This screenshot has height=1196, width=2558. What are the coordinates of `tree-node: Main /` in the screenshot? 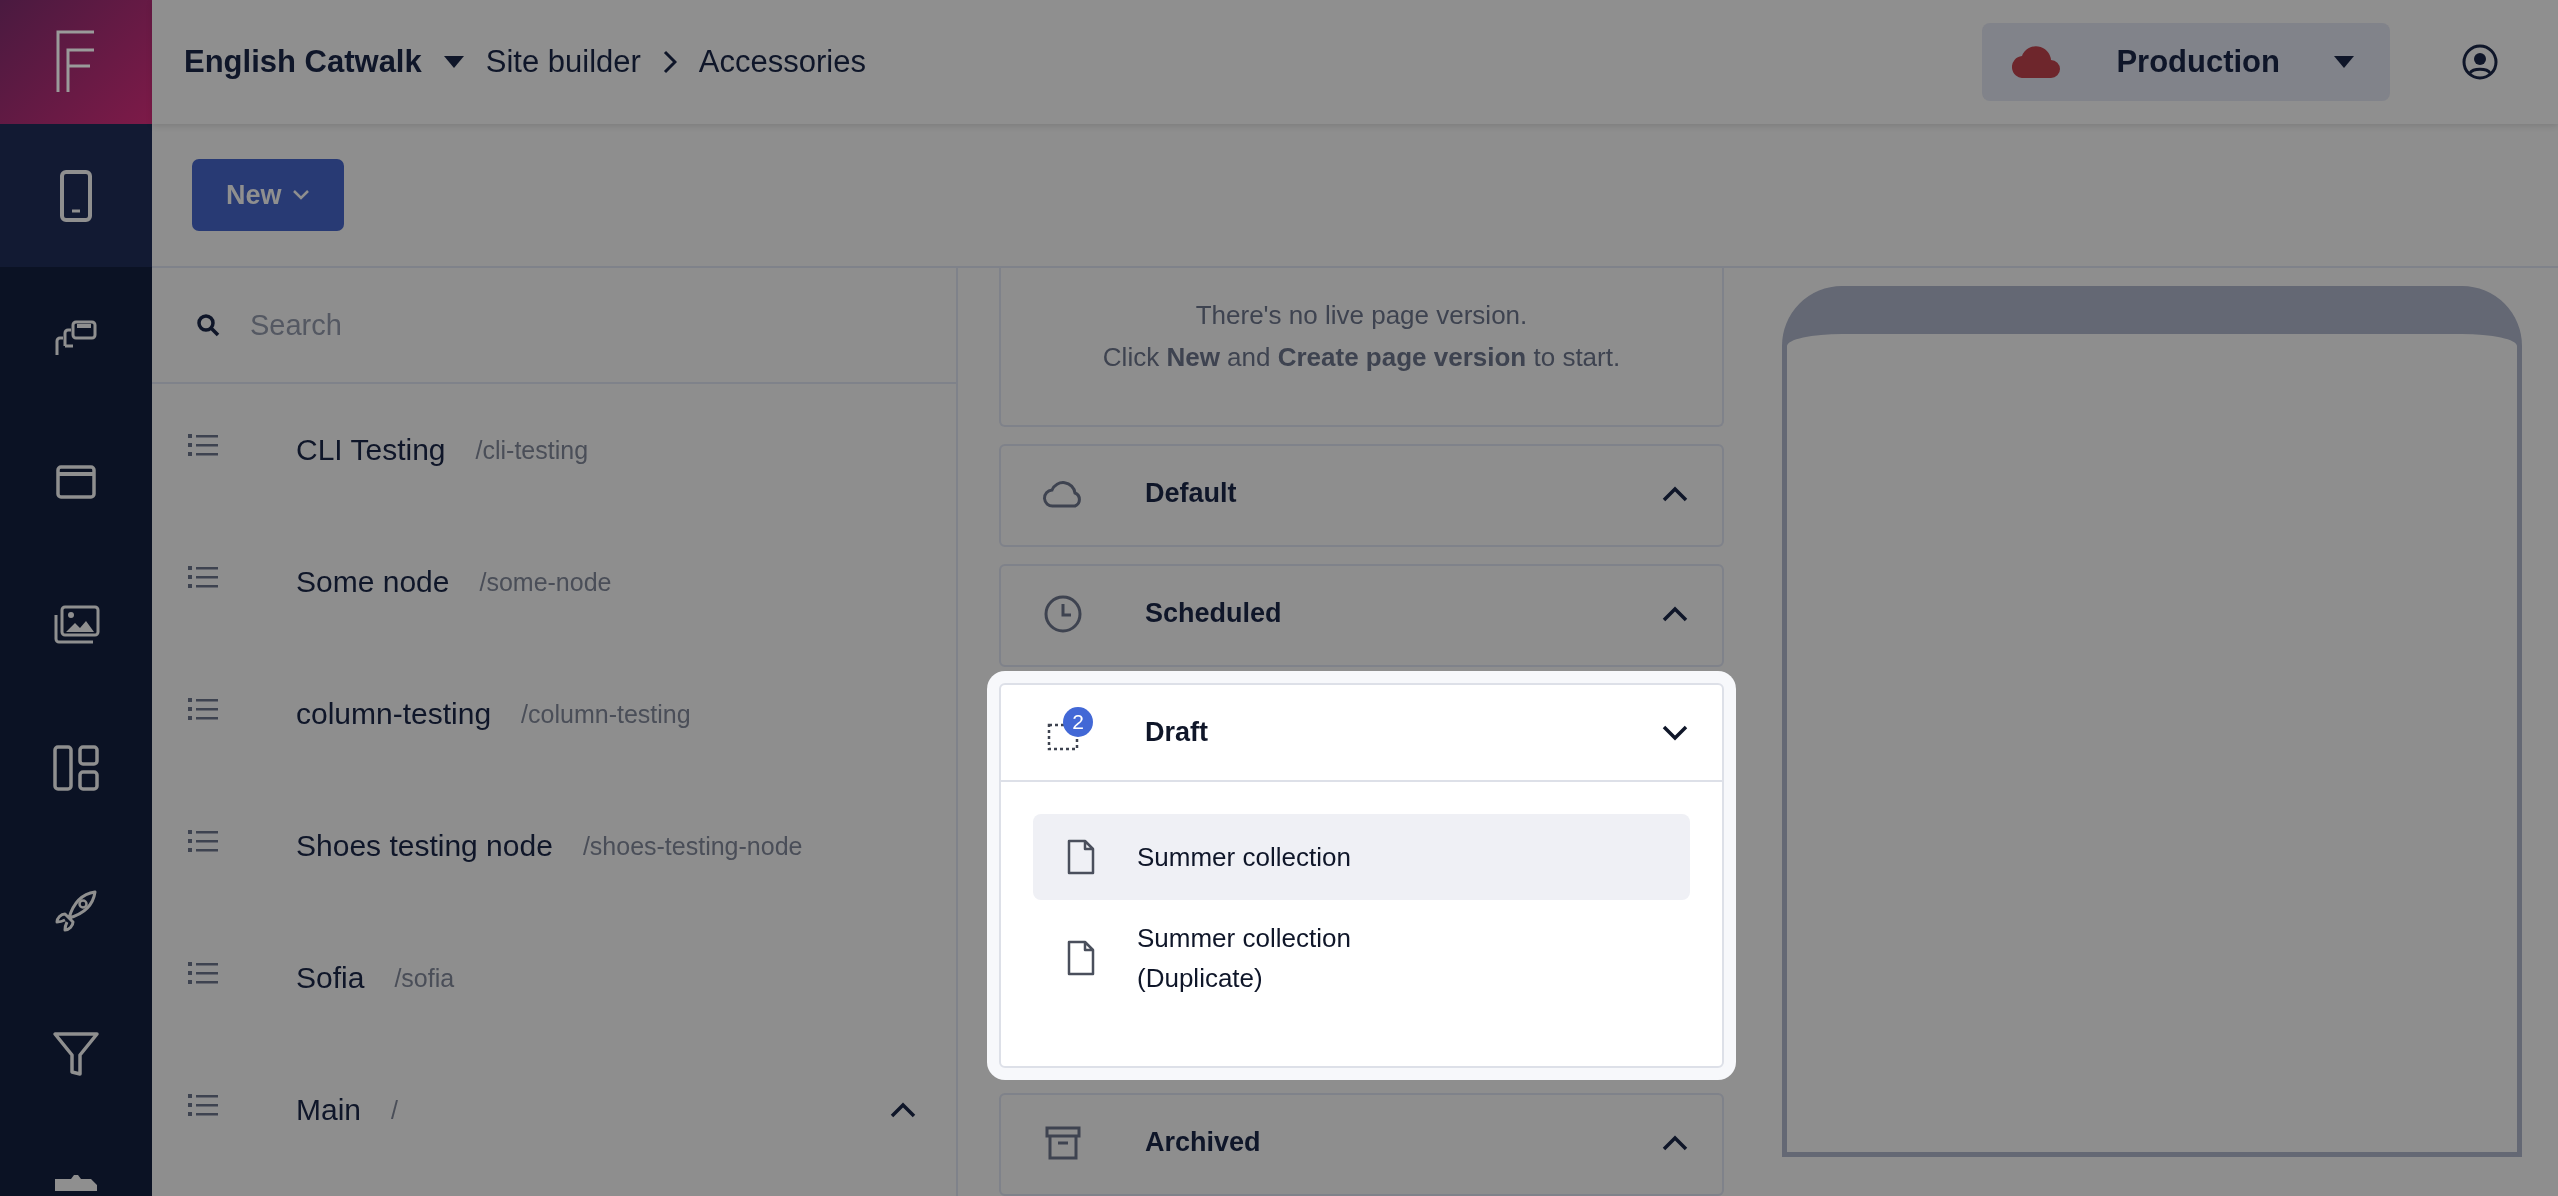 It's located at (554, 1110).